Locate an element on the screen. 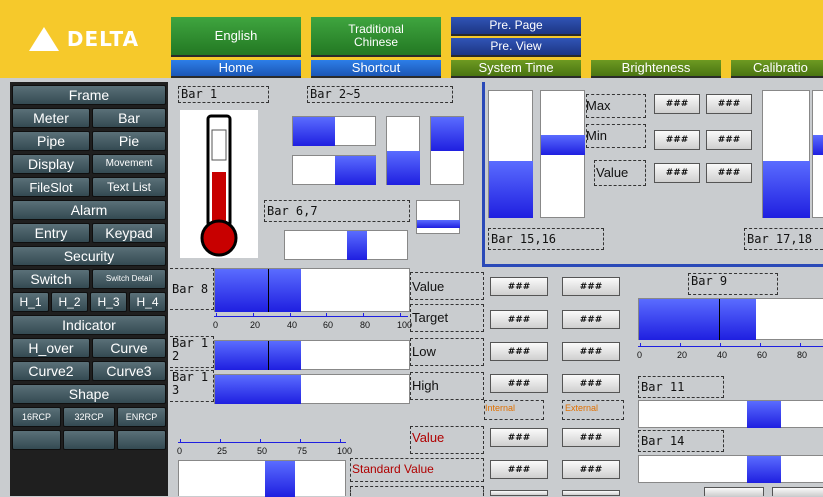 The width and height of the screenshot is (823, 497). entry-button: Entry is located at coordinates (51, 233).